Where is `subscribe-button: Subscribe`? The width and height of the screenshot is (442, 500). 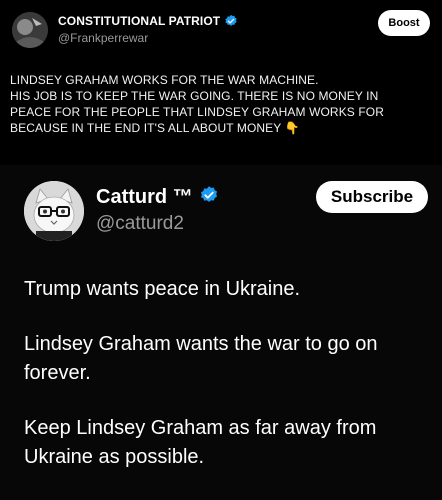 subscribe-button: Subscribe is located at coordinates (372, 197).